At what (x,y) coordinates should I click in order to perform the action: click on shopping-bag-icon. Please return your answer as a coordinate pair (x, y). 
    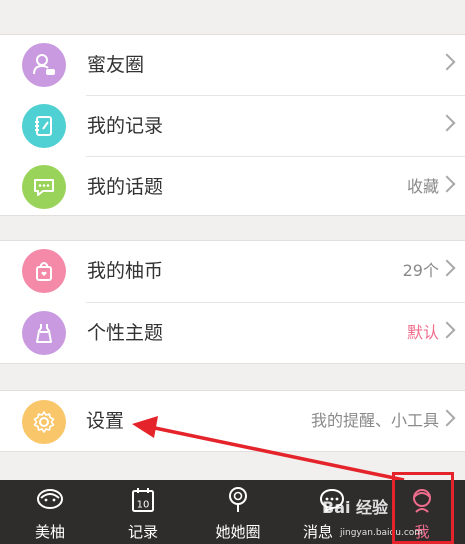
    Looking at the image, I should click on (44, 271).